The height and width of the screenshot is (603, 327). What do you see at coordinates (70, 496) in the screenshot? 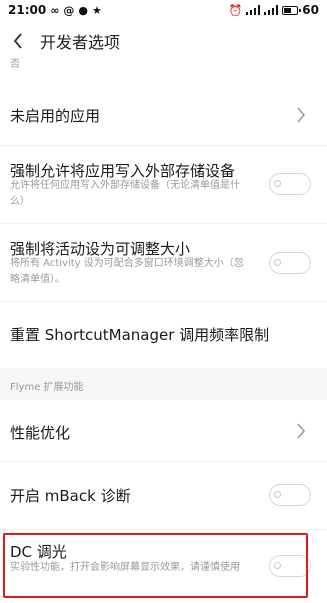
I see `row-title: 开启 mBack 诊断` at bounding box center [70, 496].